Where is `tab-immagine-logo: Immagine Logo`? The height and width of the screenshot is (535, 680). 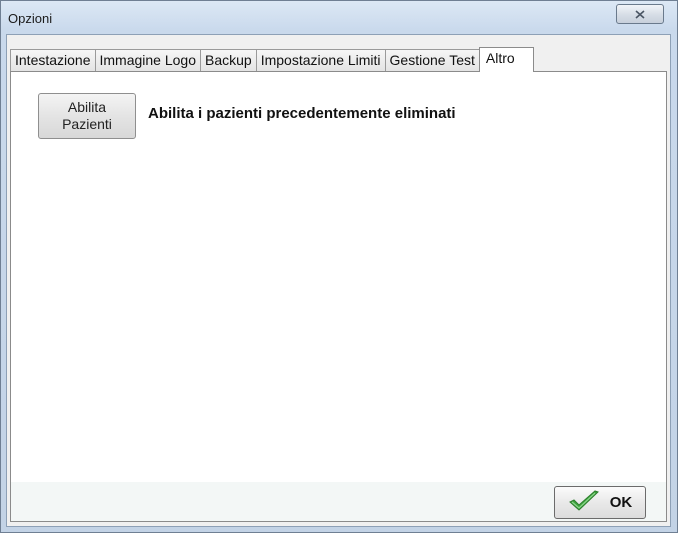
tab-immagine-logo: Immagine Logo is located at coordinates (148, 60).